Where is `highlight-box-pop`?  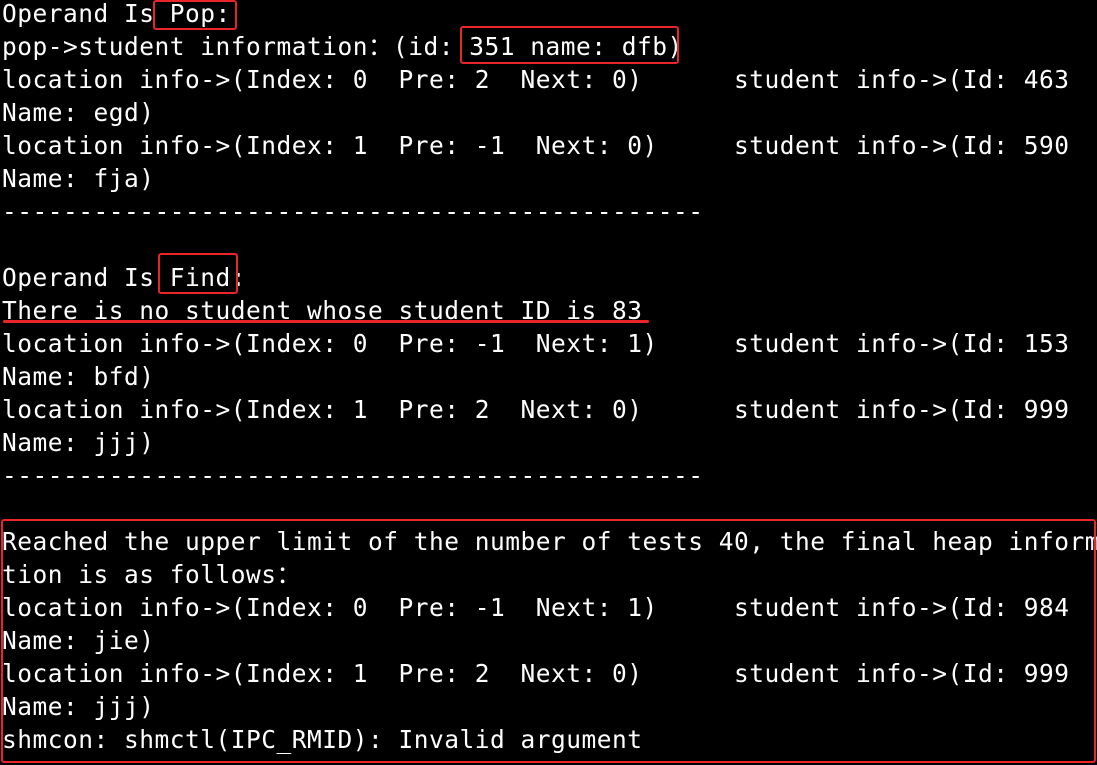
highlight-box-pop is located at coordinates (195, 15).